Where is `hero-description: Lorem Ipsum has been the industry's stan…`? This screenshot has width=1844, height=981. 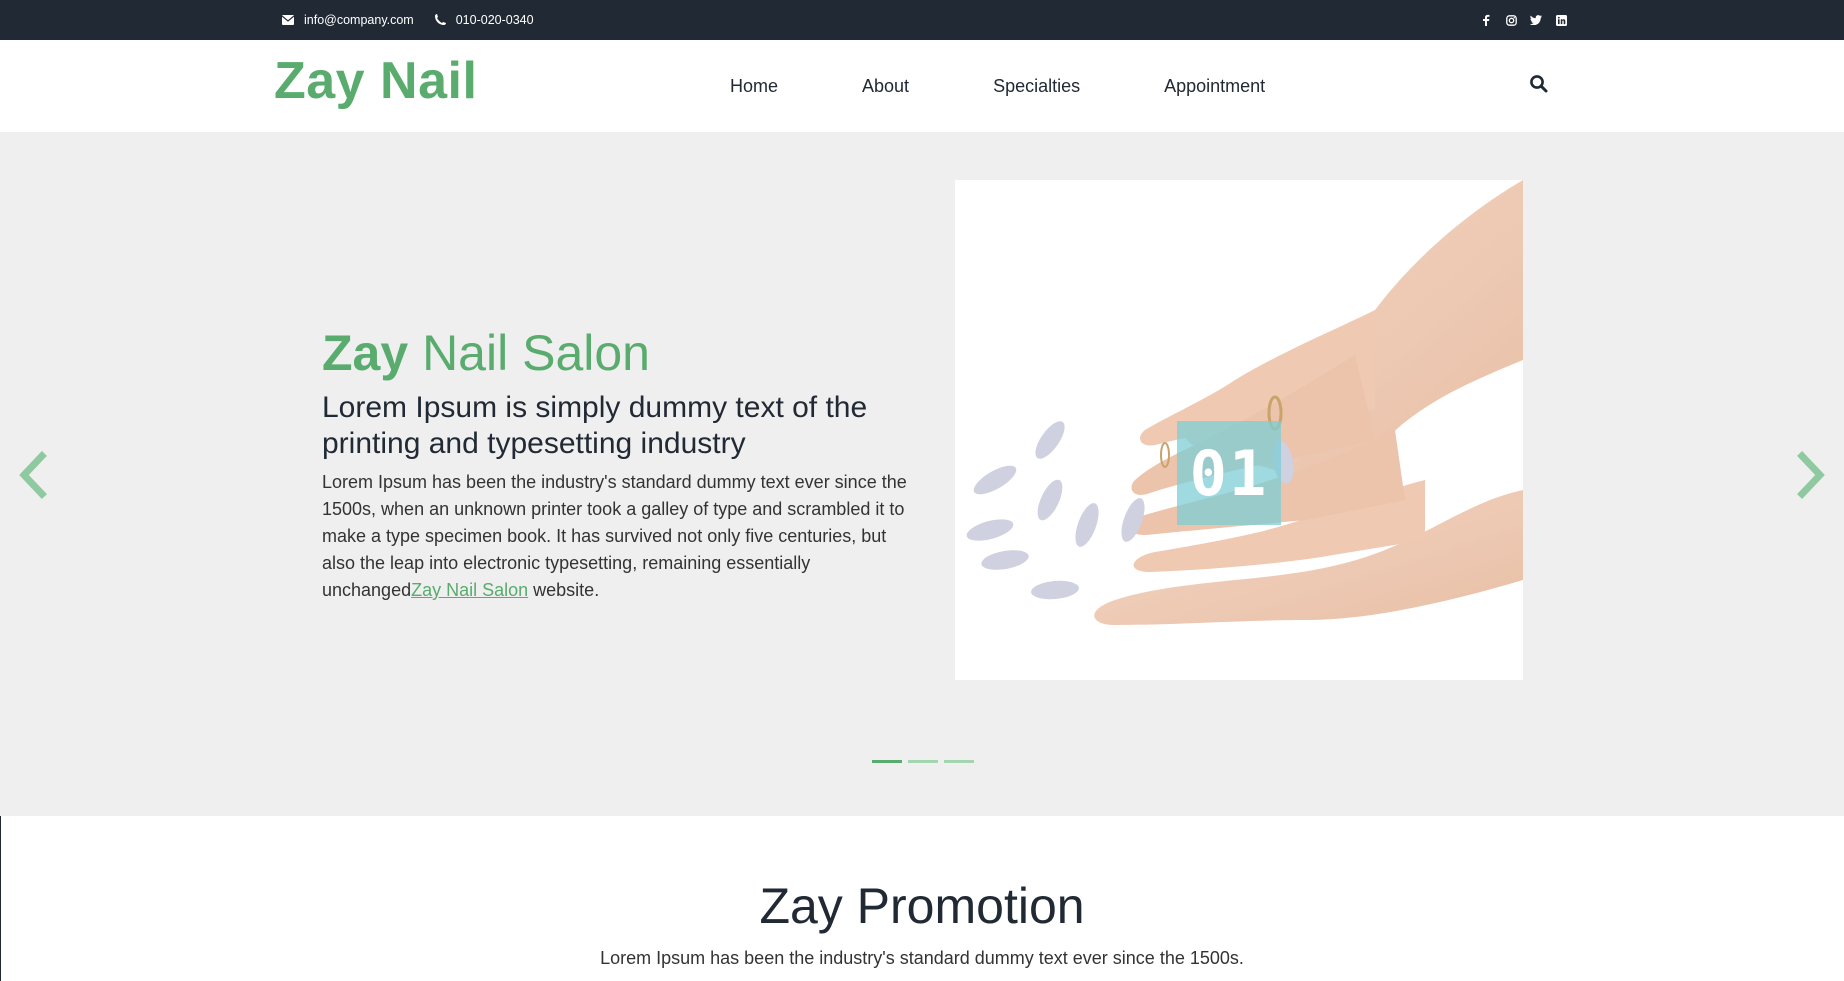
hero-description: Lorem Ipsum has been the industry's stan… is located at coordinates (617, 536).